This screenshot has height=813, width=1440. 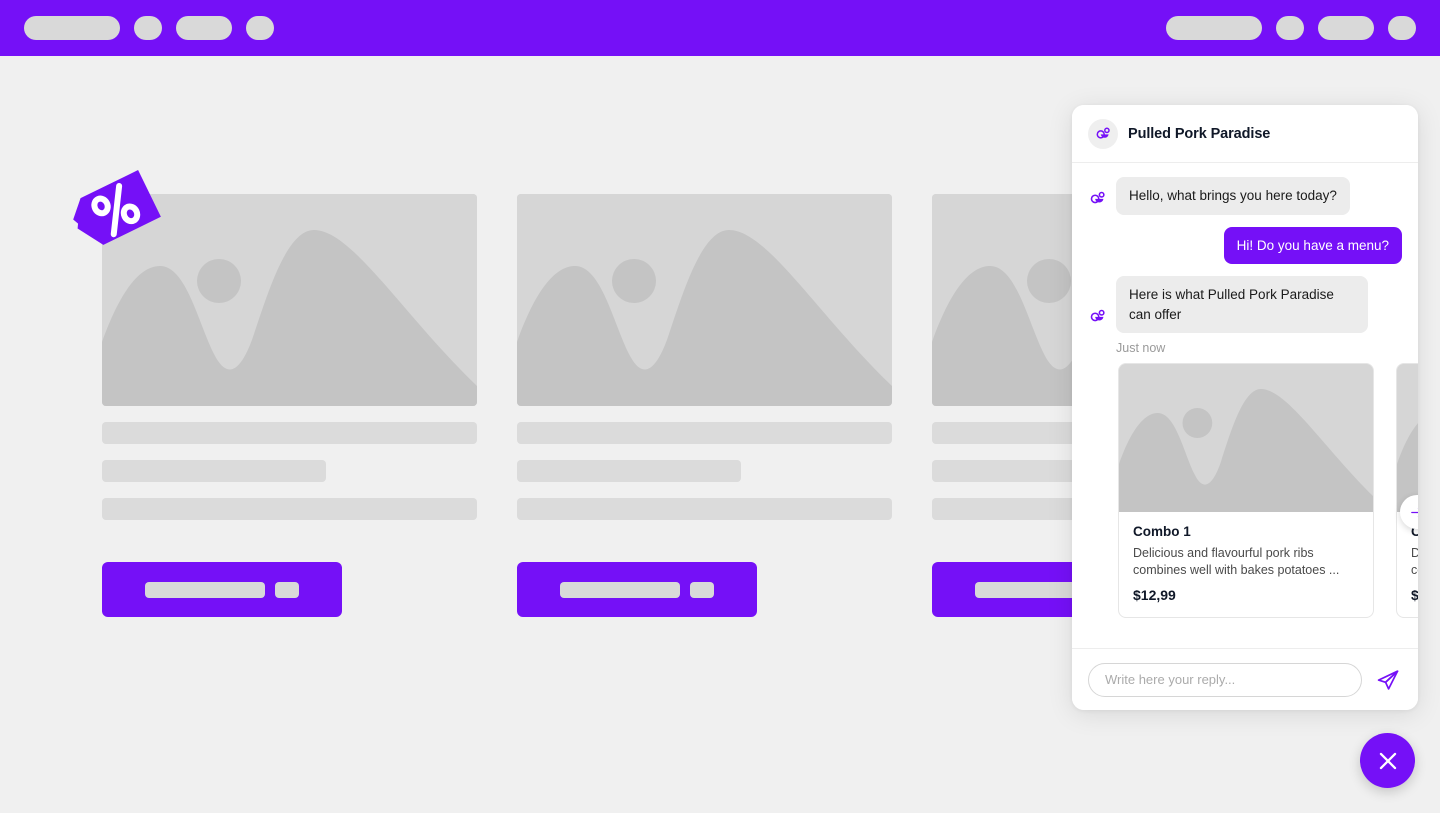 What do you see at coordinates (1154, 595) in the screenshot?
I see `product-price: $12,99` at bounding box center [1154, 595].